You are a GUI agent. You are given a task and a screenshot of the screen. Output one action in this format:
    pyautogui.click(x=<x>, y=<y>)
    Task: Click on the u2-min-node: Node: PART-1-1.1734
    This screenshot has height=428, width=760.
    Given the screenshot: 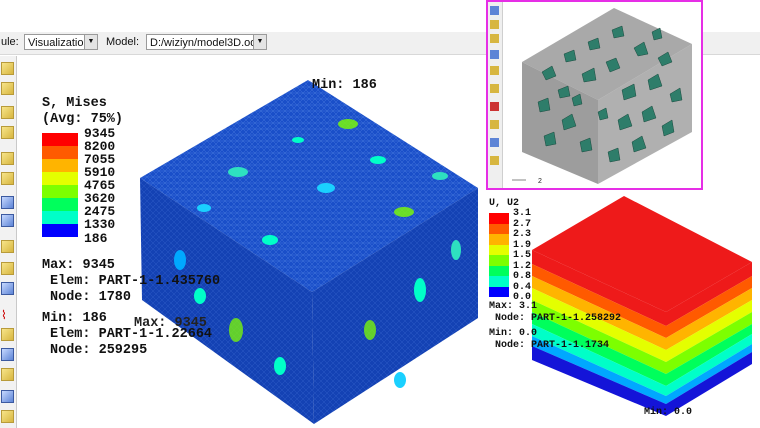 What is the action you would take?
    pyautogui.click(x=552, y=345)
    